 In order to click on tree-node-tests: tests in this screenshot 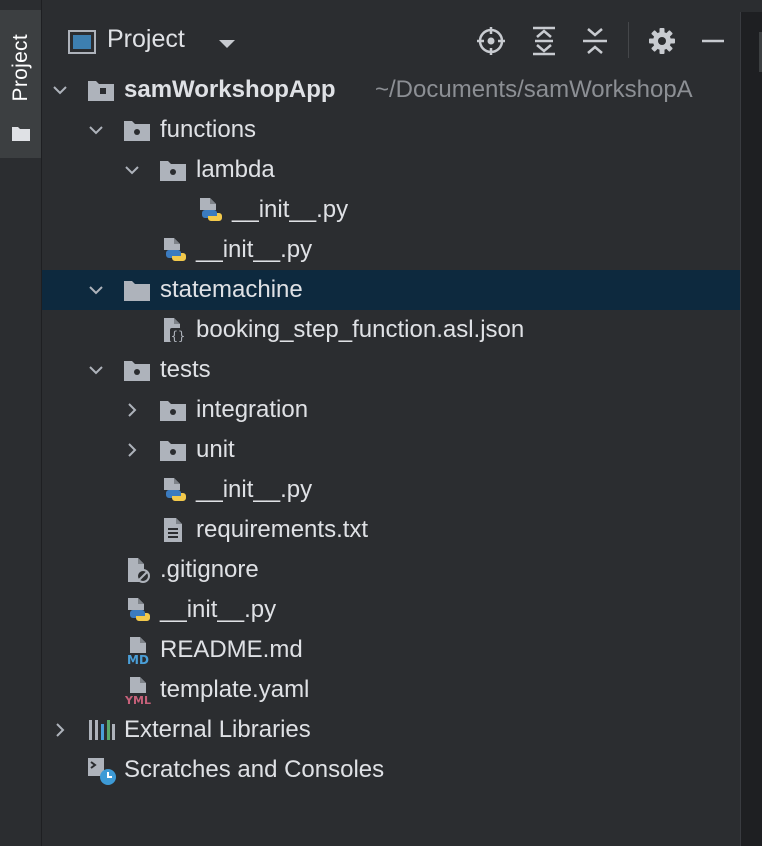, I will do `click(391, 370)`.